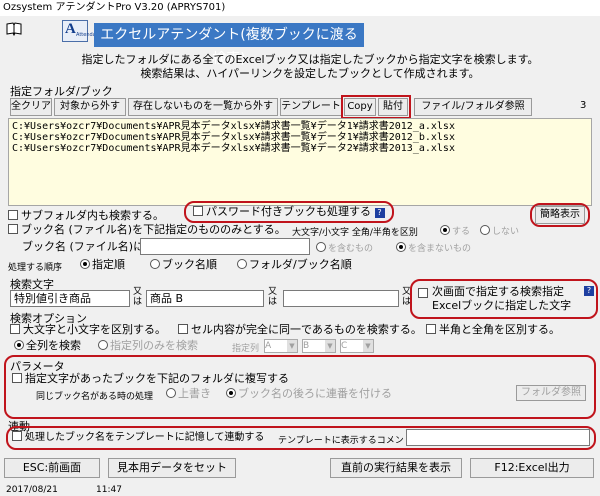 The height and width of the screenshot is (496, 600). What do you see at coordinates (310, 73) in the screenshot?
I see `description-line-2: 検索結果は、ハイパーリンクを設定したブックとして作成されます。` at bounding box center [310, 73].